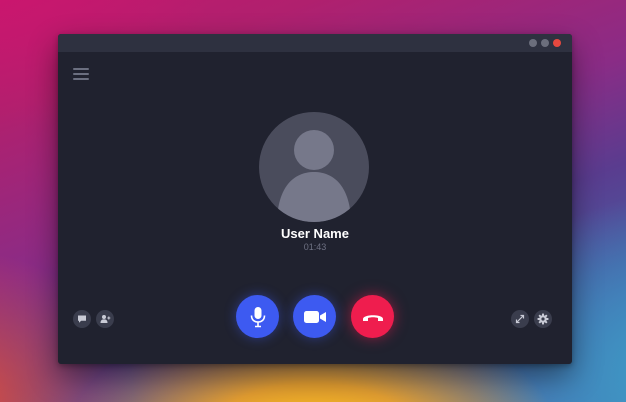 This screenshot has width=626, height=402. I want to click on settings-button, so click(543, 319).